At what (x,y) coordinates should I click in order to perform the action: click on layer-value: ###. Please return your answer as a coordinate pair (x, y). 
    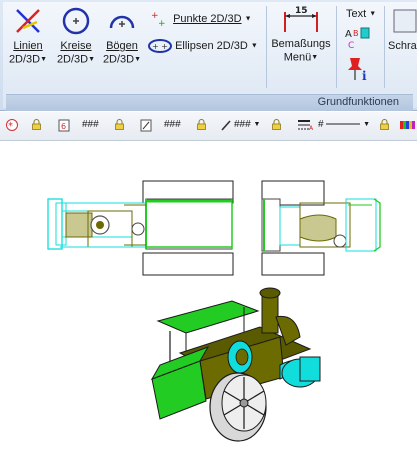
    Looking at the image, I should click on (90, 124).